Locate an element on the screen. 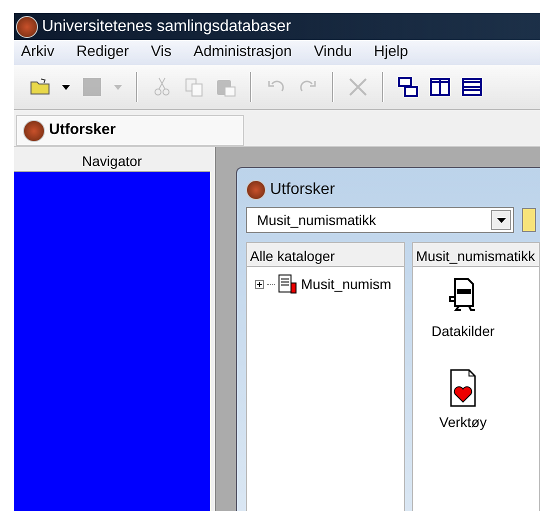  tile-horizontal-icon is located at coordinates (472, 87).